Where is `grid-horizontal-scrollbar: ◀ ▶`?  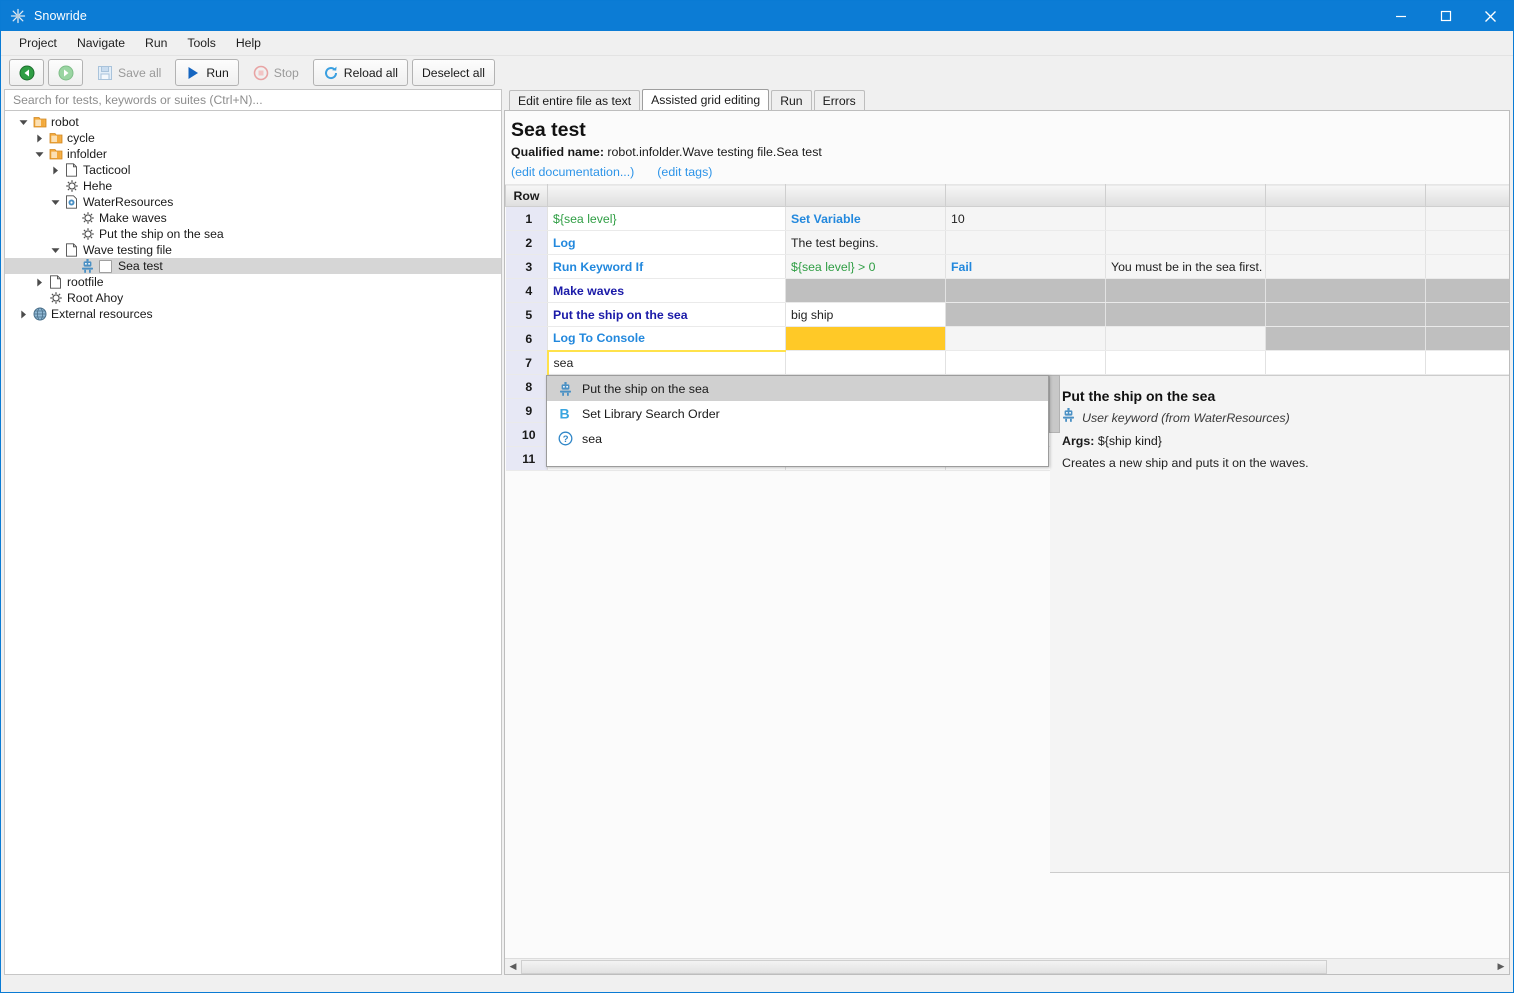
grid-horizontal-scrollbar: ◀ ▶ is located at coordinates (1007, 966).